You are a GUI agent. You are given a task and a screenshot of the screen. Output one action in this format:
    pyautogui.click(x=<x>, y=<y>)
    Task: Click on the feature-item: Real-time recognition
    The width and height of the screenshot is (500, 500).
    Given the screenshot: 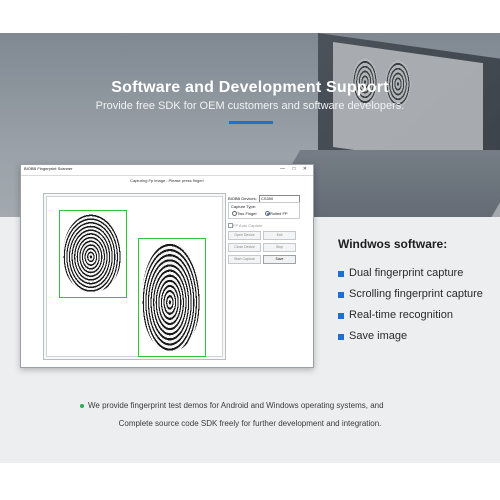 What is the action you would take?
    pyautogui.click(x=401, y=315)
    